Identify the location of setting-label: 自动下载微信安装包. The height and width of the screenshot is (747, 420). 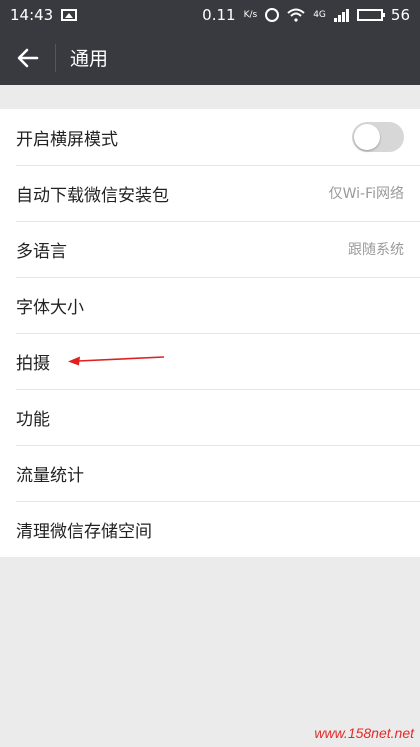
(92, 195).